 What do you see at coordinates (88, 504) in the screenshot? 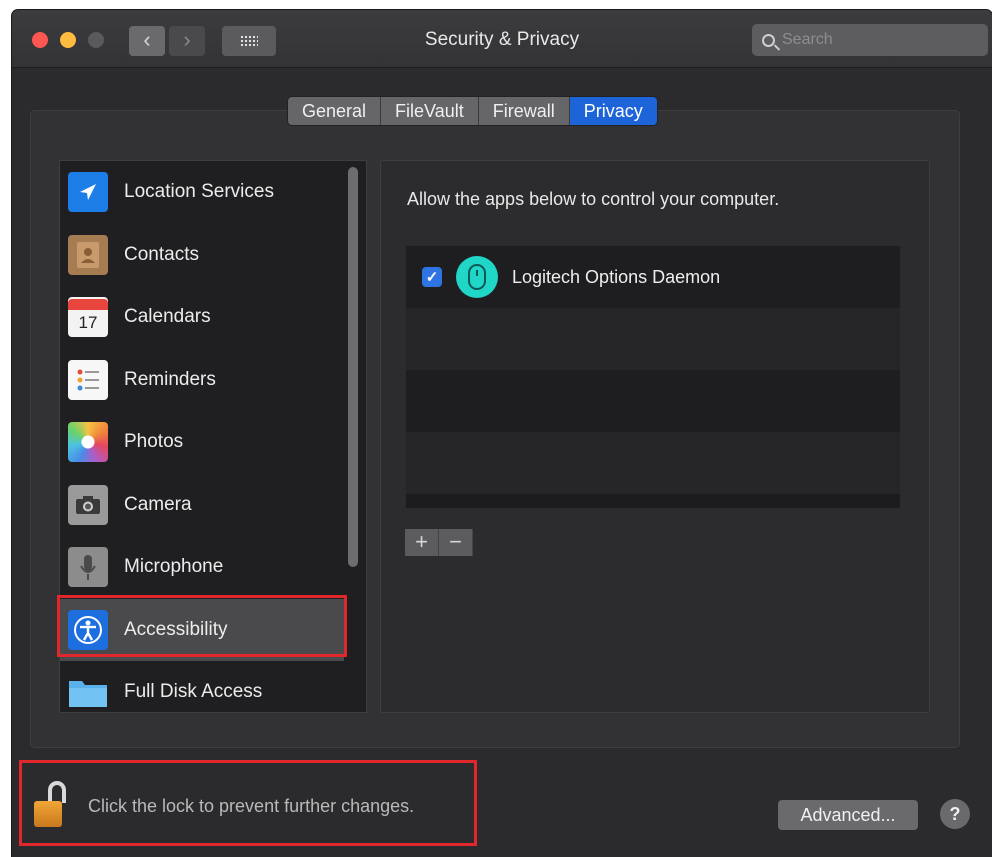
I see `camera-icon` at bounding box center [88, 504].